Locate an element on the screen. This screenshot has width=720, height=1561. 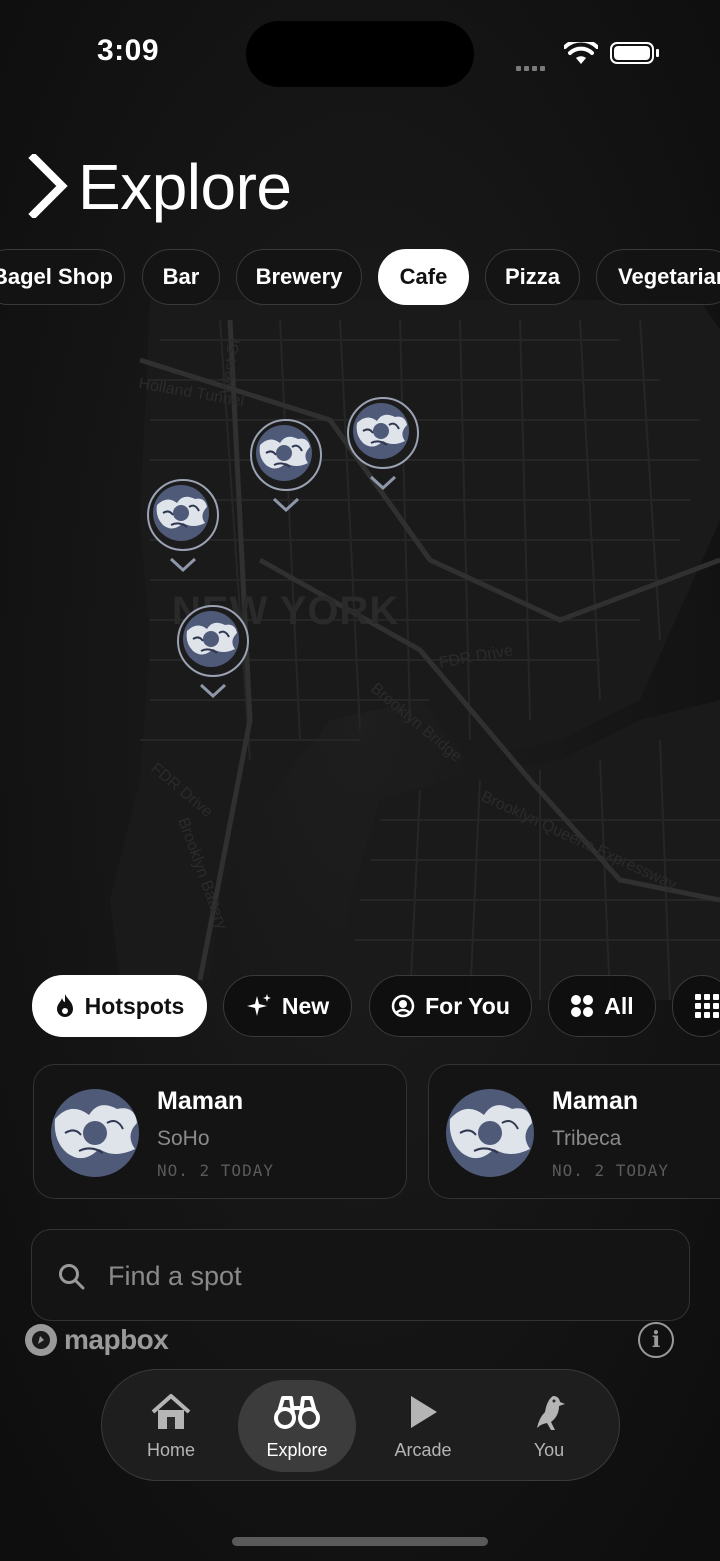
spot-card: Maman Tribeca NO. 2 TODAY is located at coordinates (574, 1131).